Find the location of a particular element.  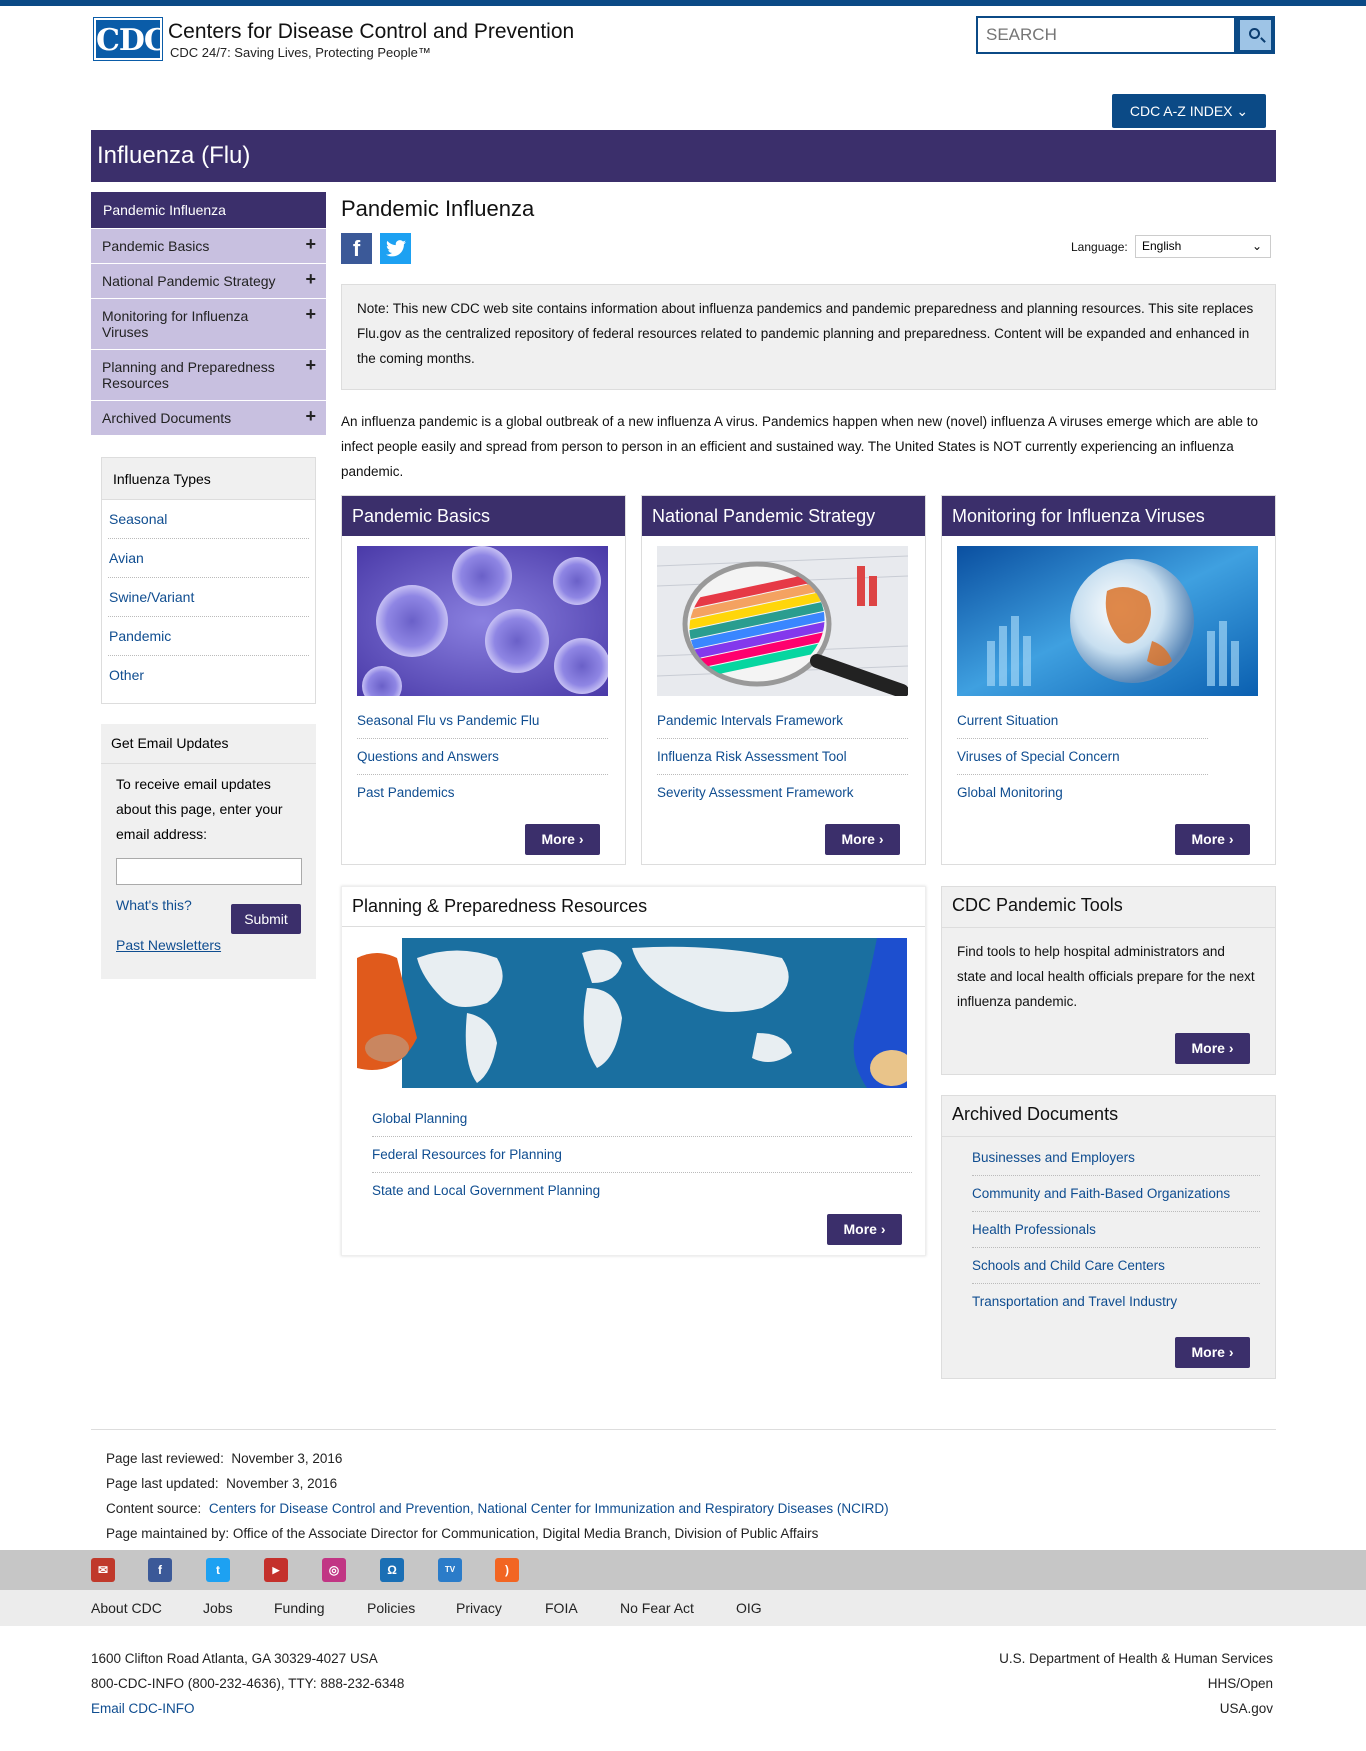

email-field is located at coordinates (209, 871).